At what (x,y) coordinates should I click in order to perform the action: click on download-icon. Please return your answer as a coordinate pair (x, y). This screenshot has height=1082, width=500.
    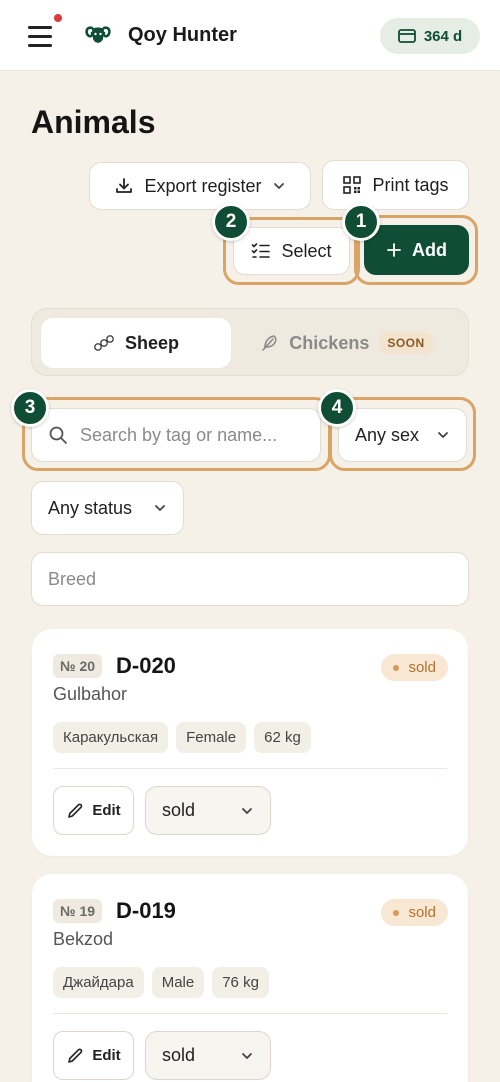
    Looking at the image, I should click on (124, 185).